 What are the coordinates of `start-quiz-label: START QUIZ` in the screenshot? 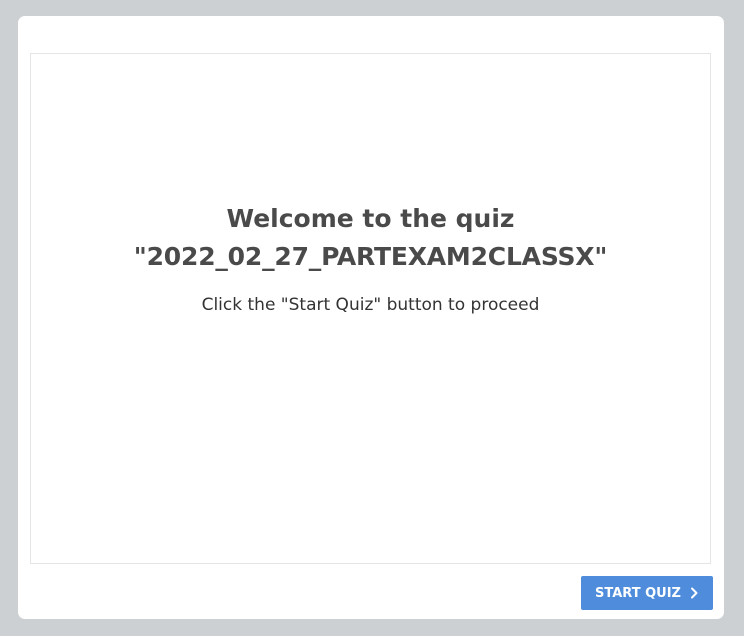 It's located at (638, 593).